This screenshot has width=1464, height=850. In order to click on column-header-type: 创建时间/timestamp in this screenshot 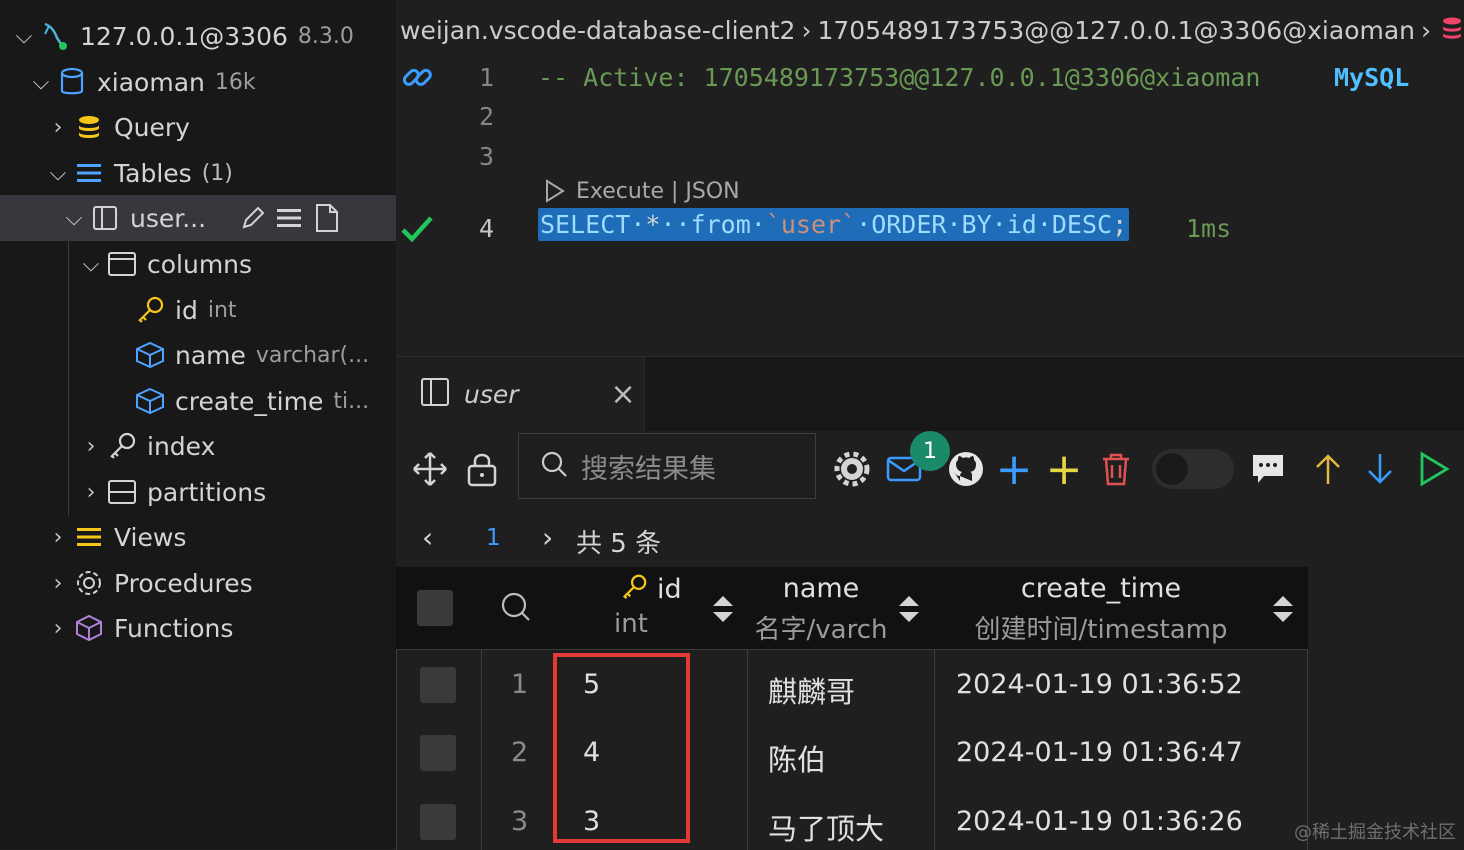, I will do `click(1101, 630)`.